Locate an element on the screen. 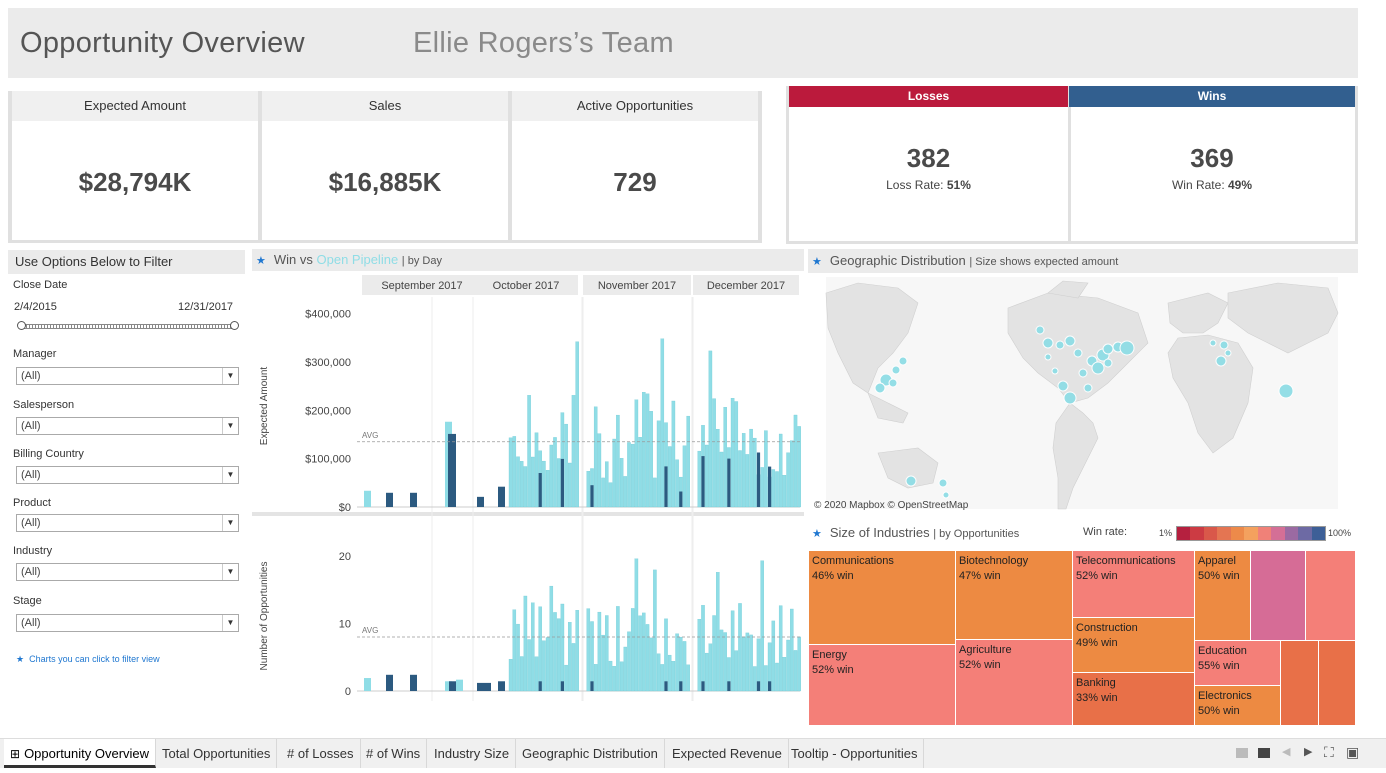 This screenshot has width=1386, height=773. x-tick-label: Nov 1 is located at coordinates (563, 700).